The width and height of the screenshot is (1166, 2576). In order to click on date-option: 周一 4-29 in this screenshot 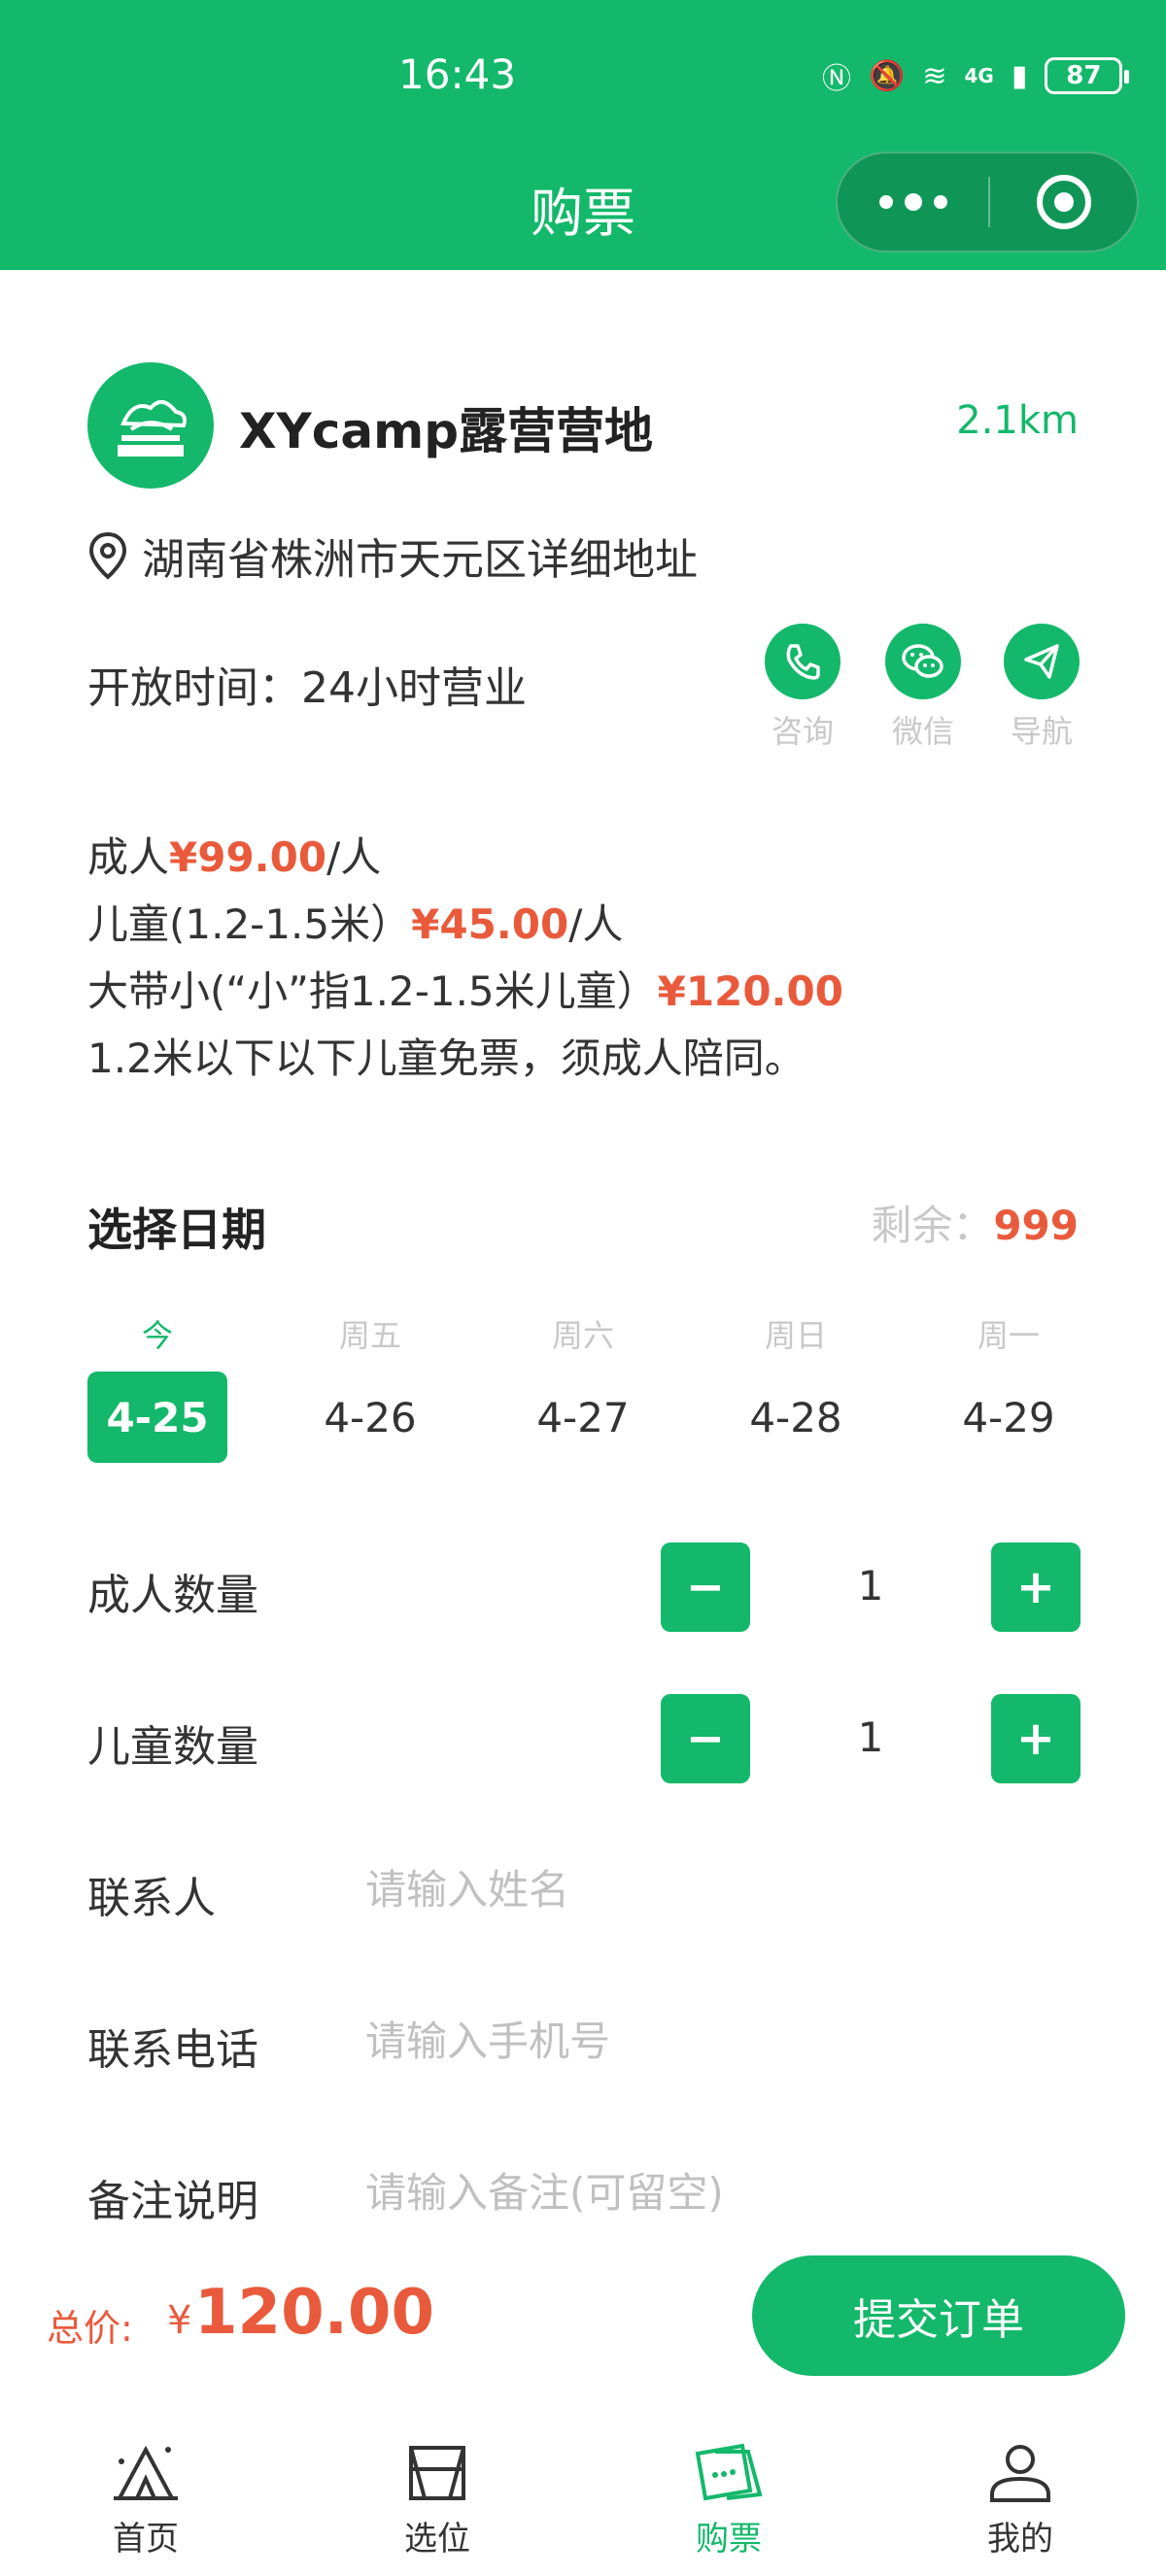, I will do `click(1009, 1387)`.